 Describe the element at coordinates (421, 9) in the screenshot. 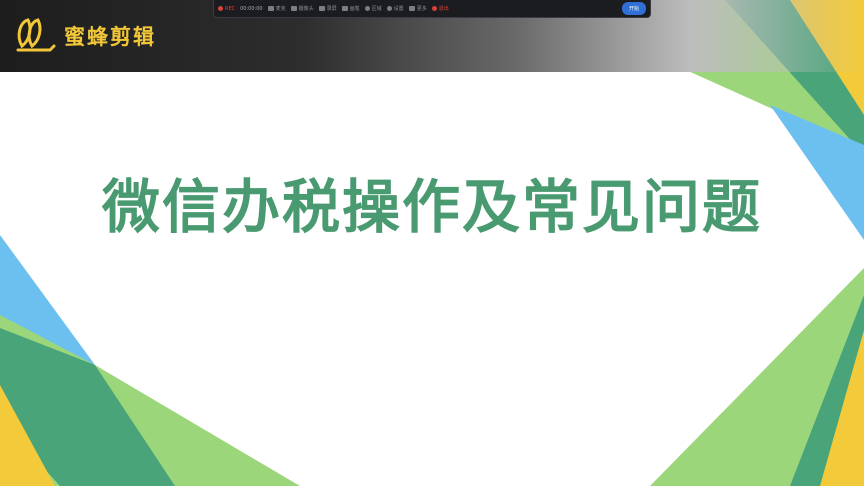

I see `toolbar-item-label: 更多` at that location.